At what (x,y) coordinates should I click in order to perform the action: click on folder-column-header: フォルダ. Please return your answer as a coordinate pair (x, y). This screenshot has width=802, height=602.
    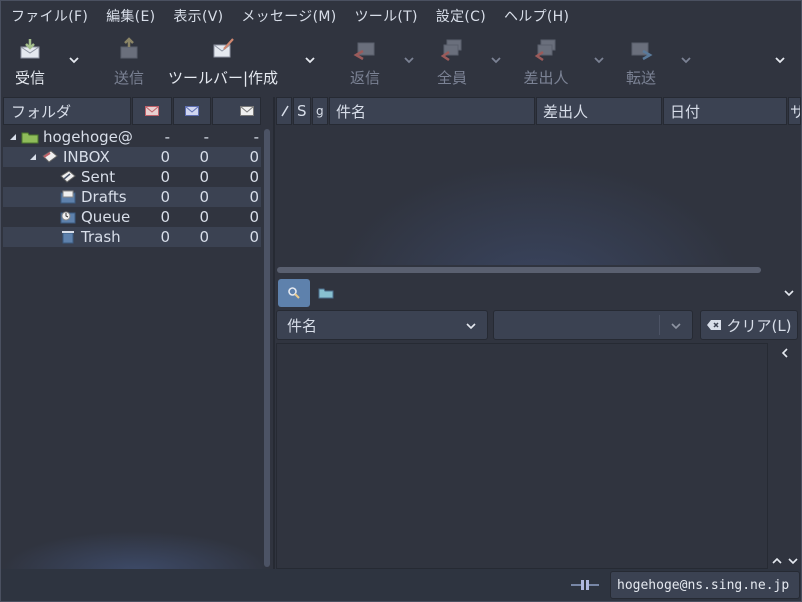
    Looking at the image, I should click on (67, 111).